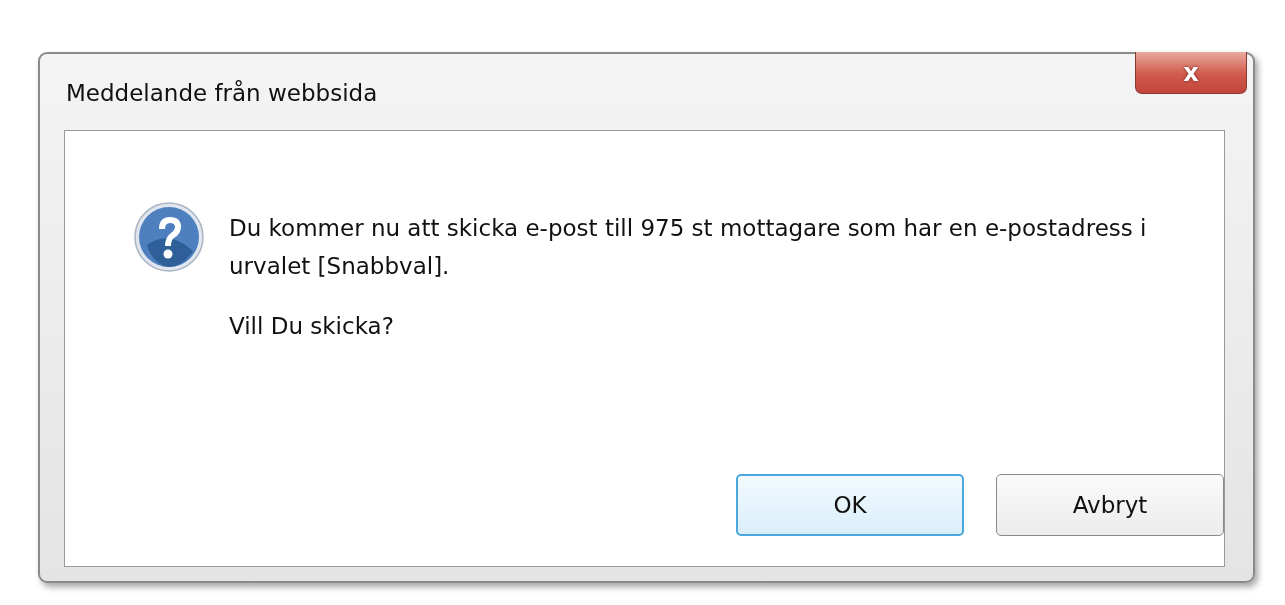 This screenshot has height=605, width=1285. Describe the element at coordinates (688, 247) in the screenshot. I see `message-text: Du kommer nu att skicka e-post till 975 st mottagare som har en e-postadress i urvalet [Snabbval].` at that location.